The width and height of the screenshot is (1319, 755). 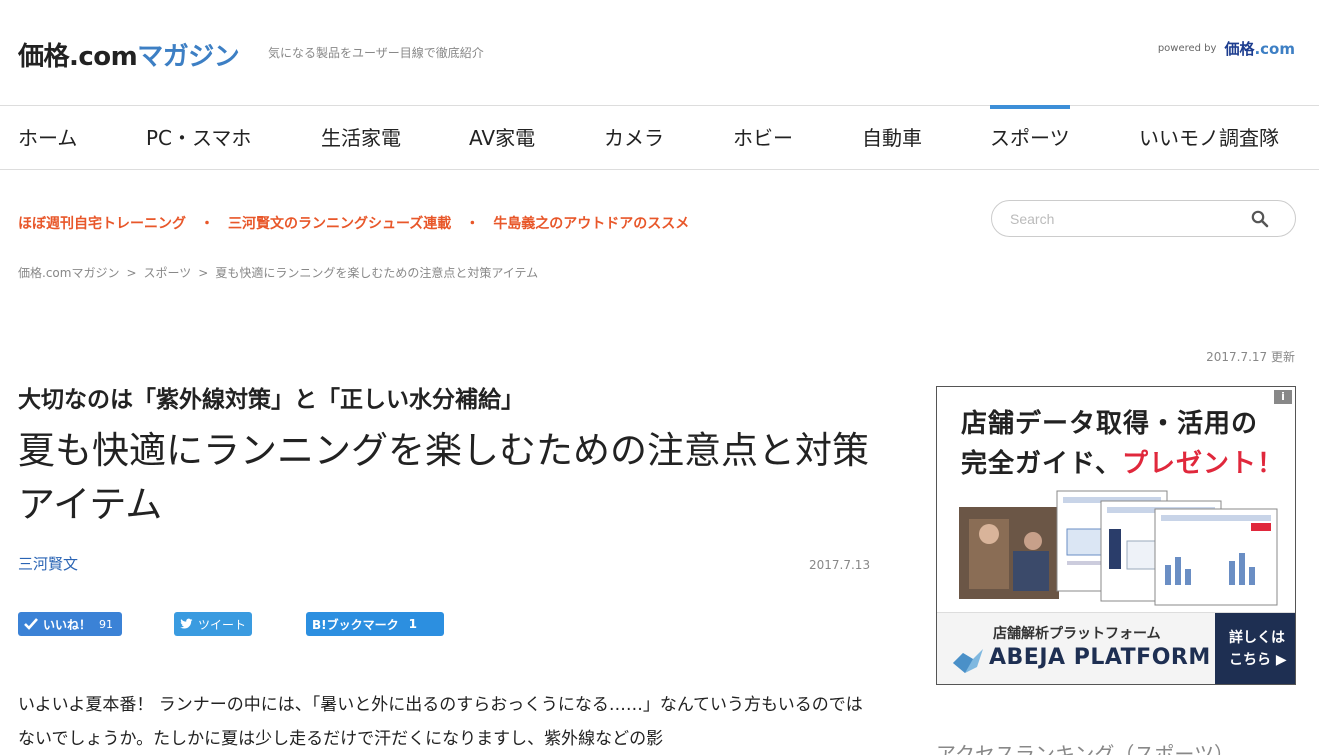 What do you see at coordinates (31, 624) in the screenshot?
I see `check-icon` at bounding box center [31, 624].